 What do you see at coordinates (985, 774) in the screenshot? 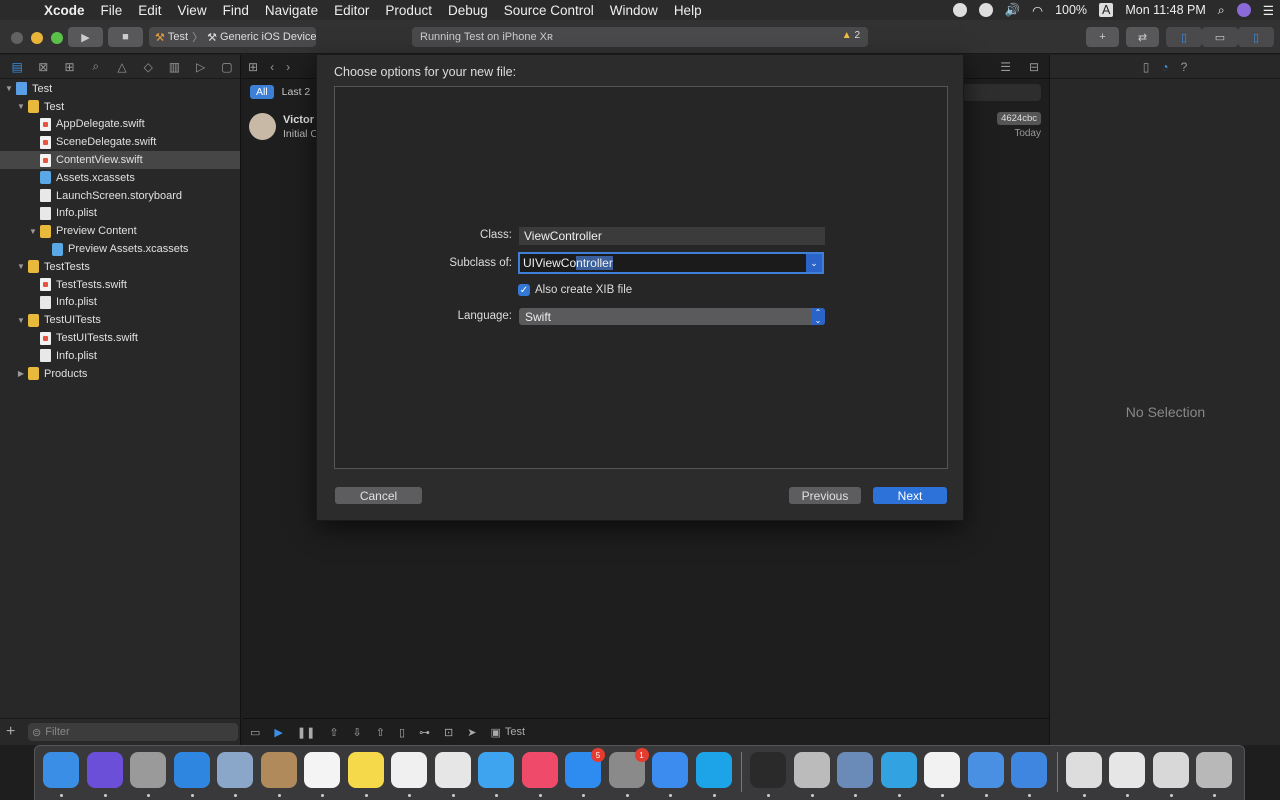
I see `instruments-icon` at bounding box center [985, 774].